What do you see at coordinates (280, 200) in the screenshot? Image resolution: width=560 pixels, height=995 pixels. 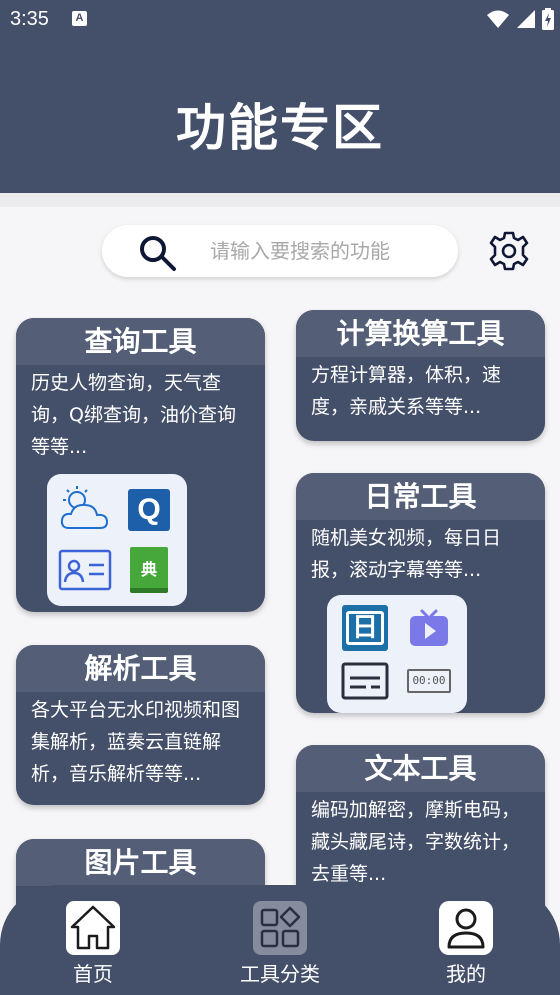 I see `header-divider` at bounding box center [280, 200].